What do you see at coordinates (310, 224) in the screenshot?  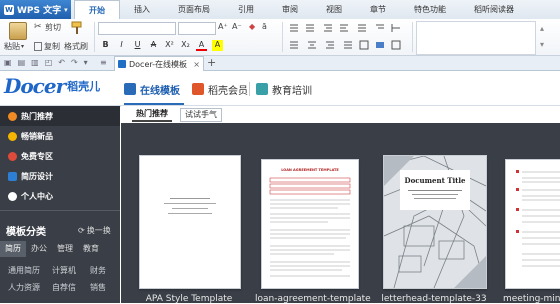 I see `template-thumbnail-loan: LOAN AGREEMENT TEMPLATE` at bounding box center [310, 224].